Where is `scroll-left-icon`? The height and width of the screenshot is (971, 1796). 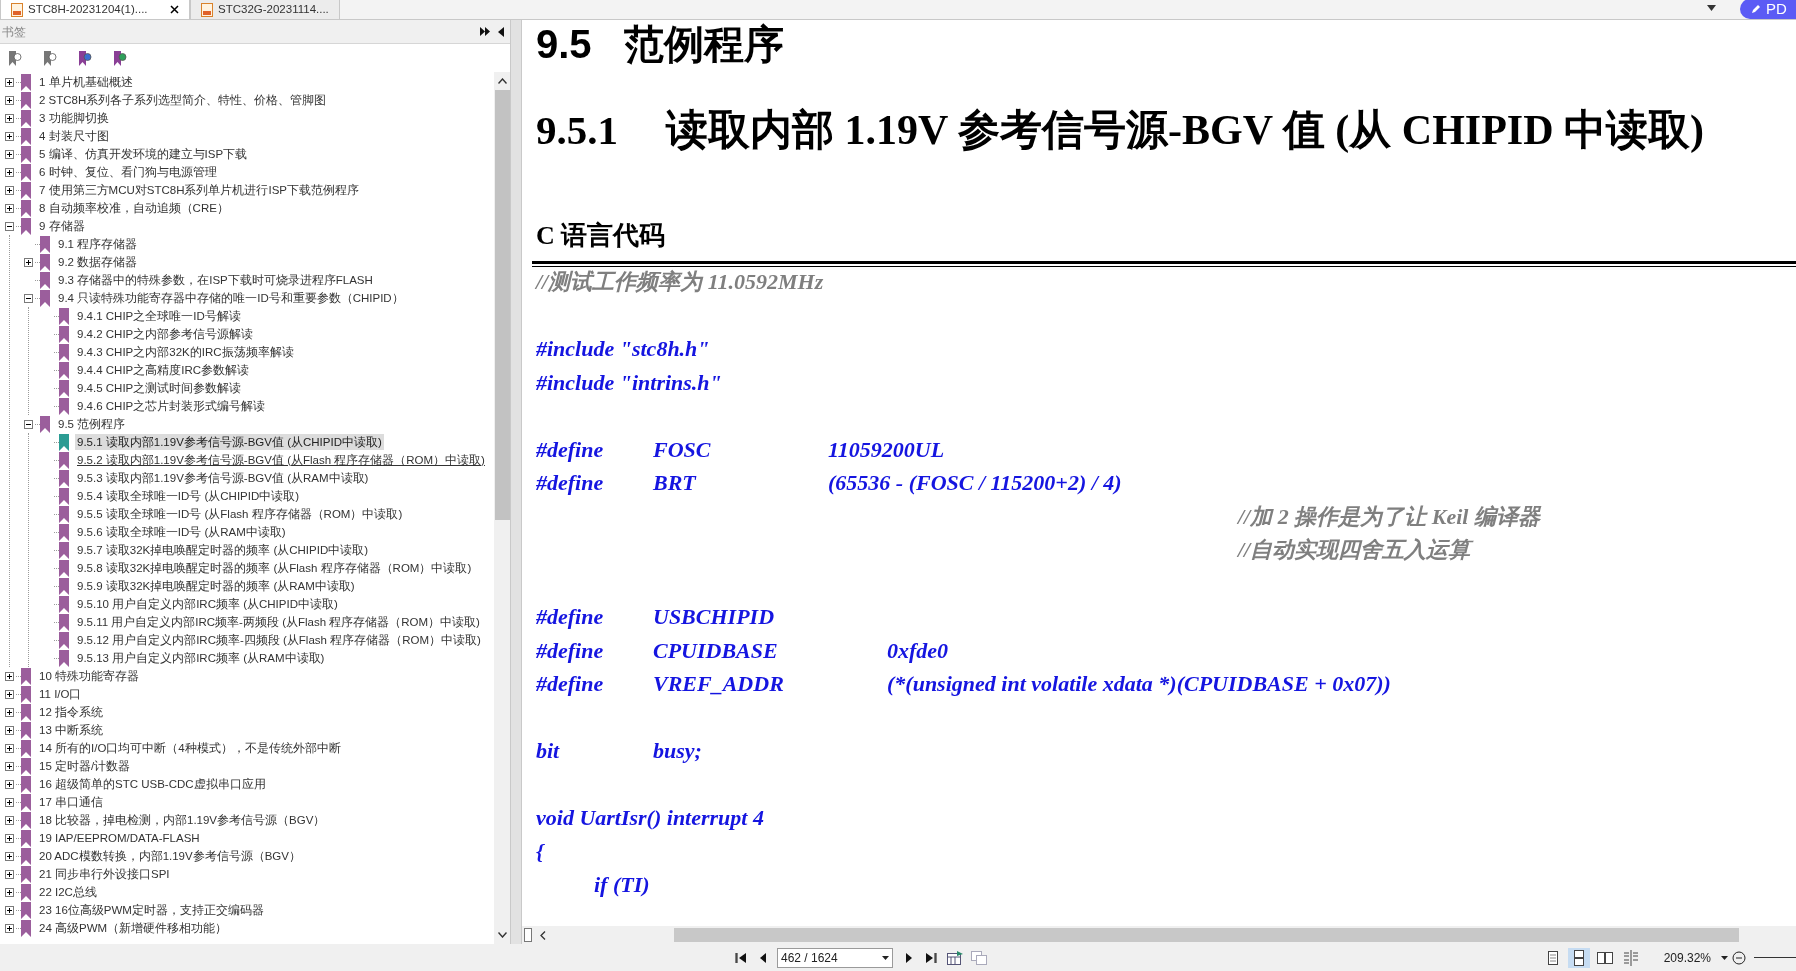 scroll-left-icon is located at coordinates (543, 935).